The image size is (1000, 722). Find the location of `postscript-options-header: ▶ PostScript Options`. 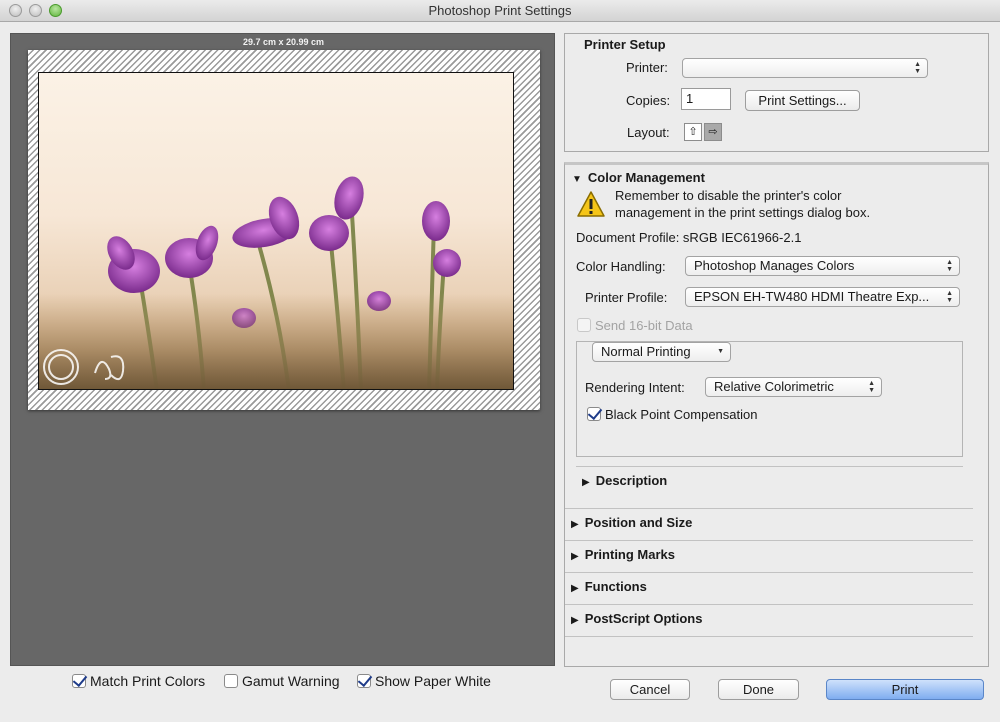

postscript-options-header: ▶ PostScript Options is located at coordinates (636, 618).